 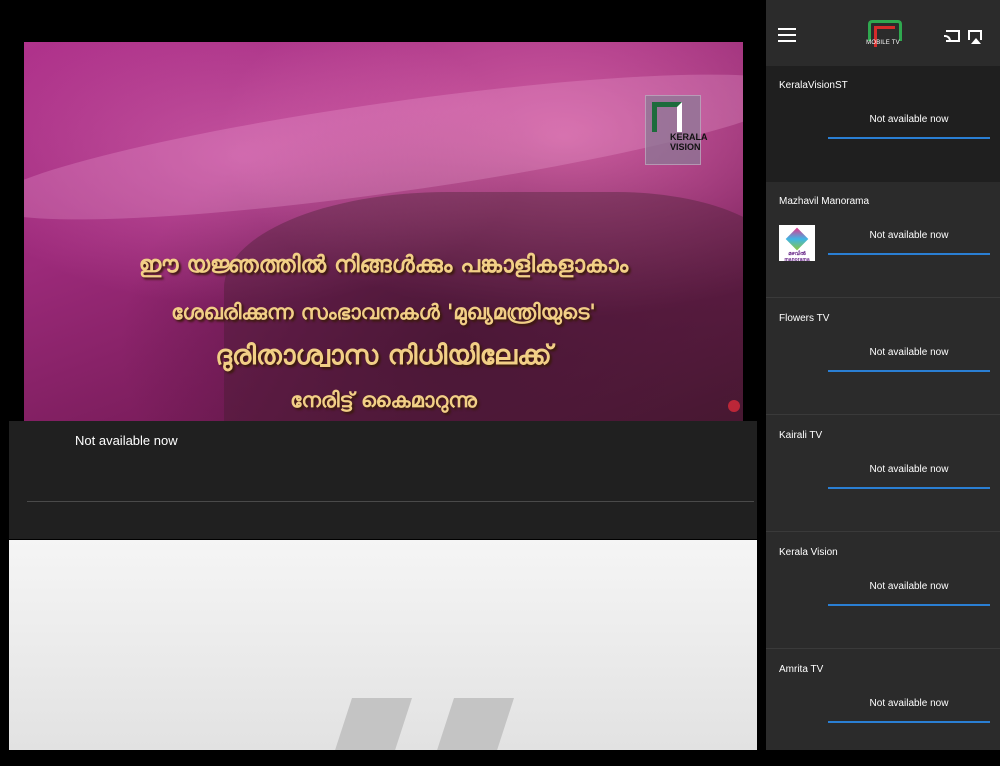 I want to click on sidebar-header: MOBILE TV, so click(x=883, y=33).